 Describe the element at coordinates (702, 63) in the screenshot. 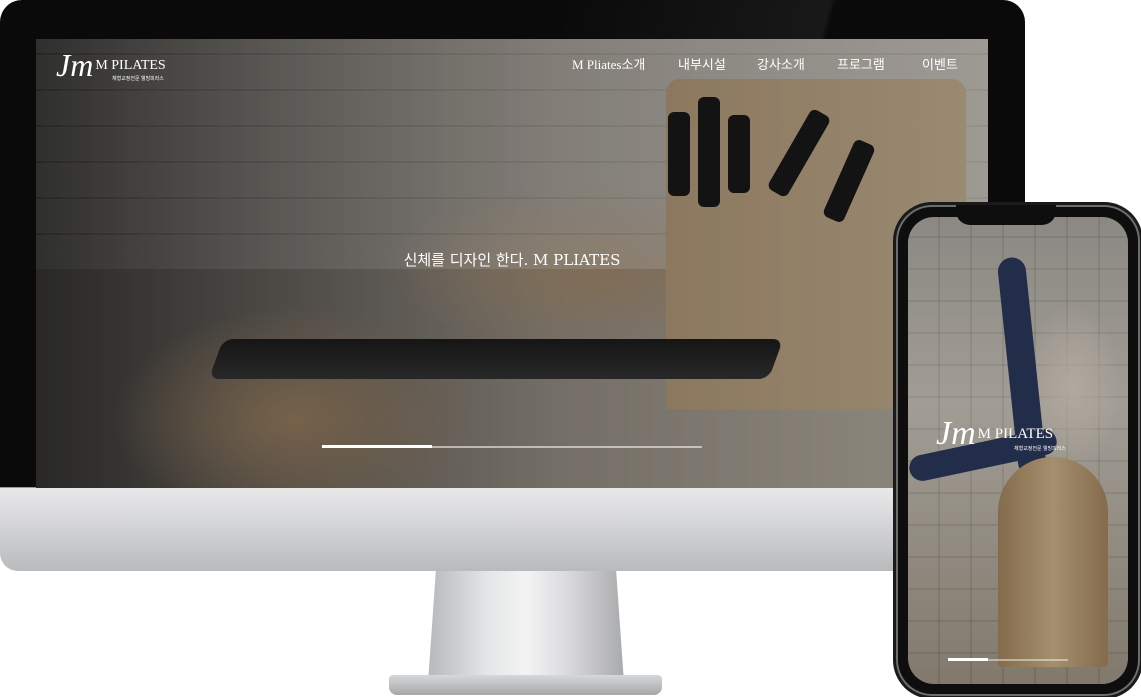

I see `nav-item-facilities: 내부시설` at that location.